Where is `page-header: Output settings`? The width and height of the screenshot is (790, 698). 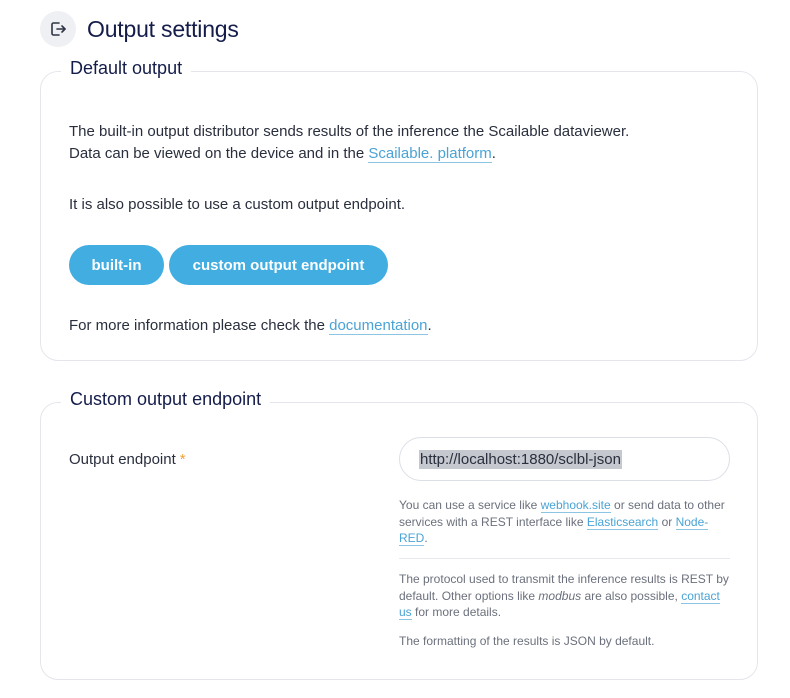
page-header: Output settings is located at coordinates (139, 29).